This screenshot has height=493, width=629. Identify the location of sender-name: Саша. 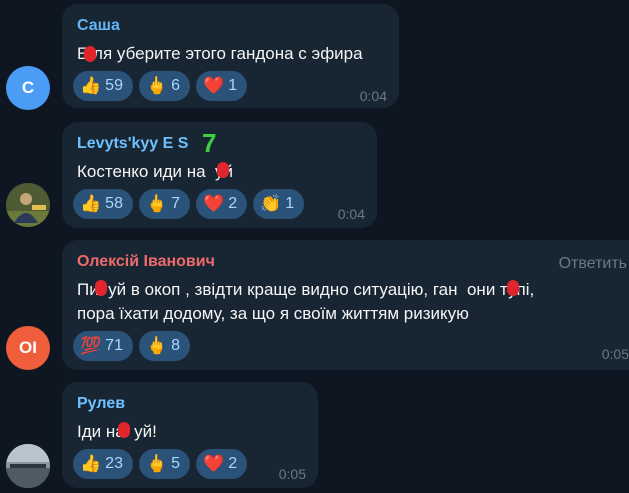
(98, 26).